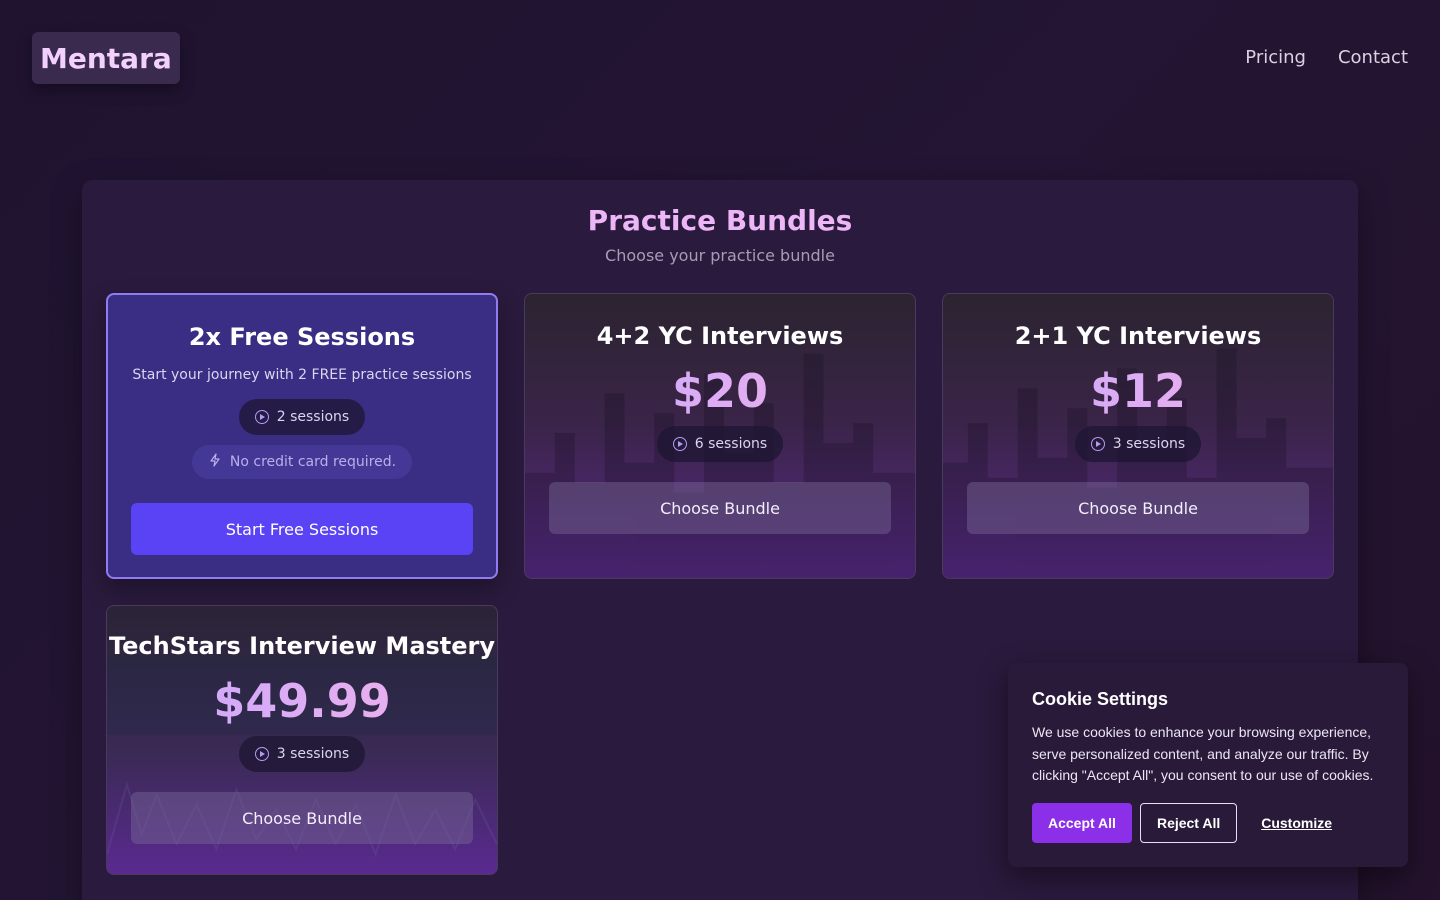 This screenshot has height=900, width=1440. Describe the element at coordinates (302, 646) in the screenshot. I see `card-title: TechStars Interview Mastery` at that location.